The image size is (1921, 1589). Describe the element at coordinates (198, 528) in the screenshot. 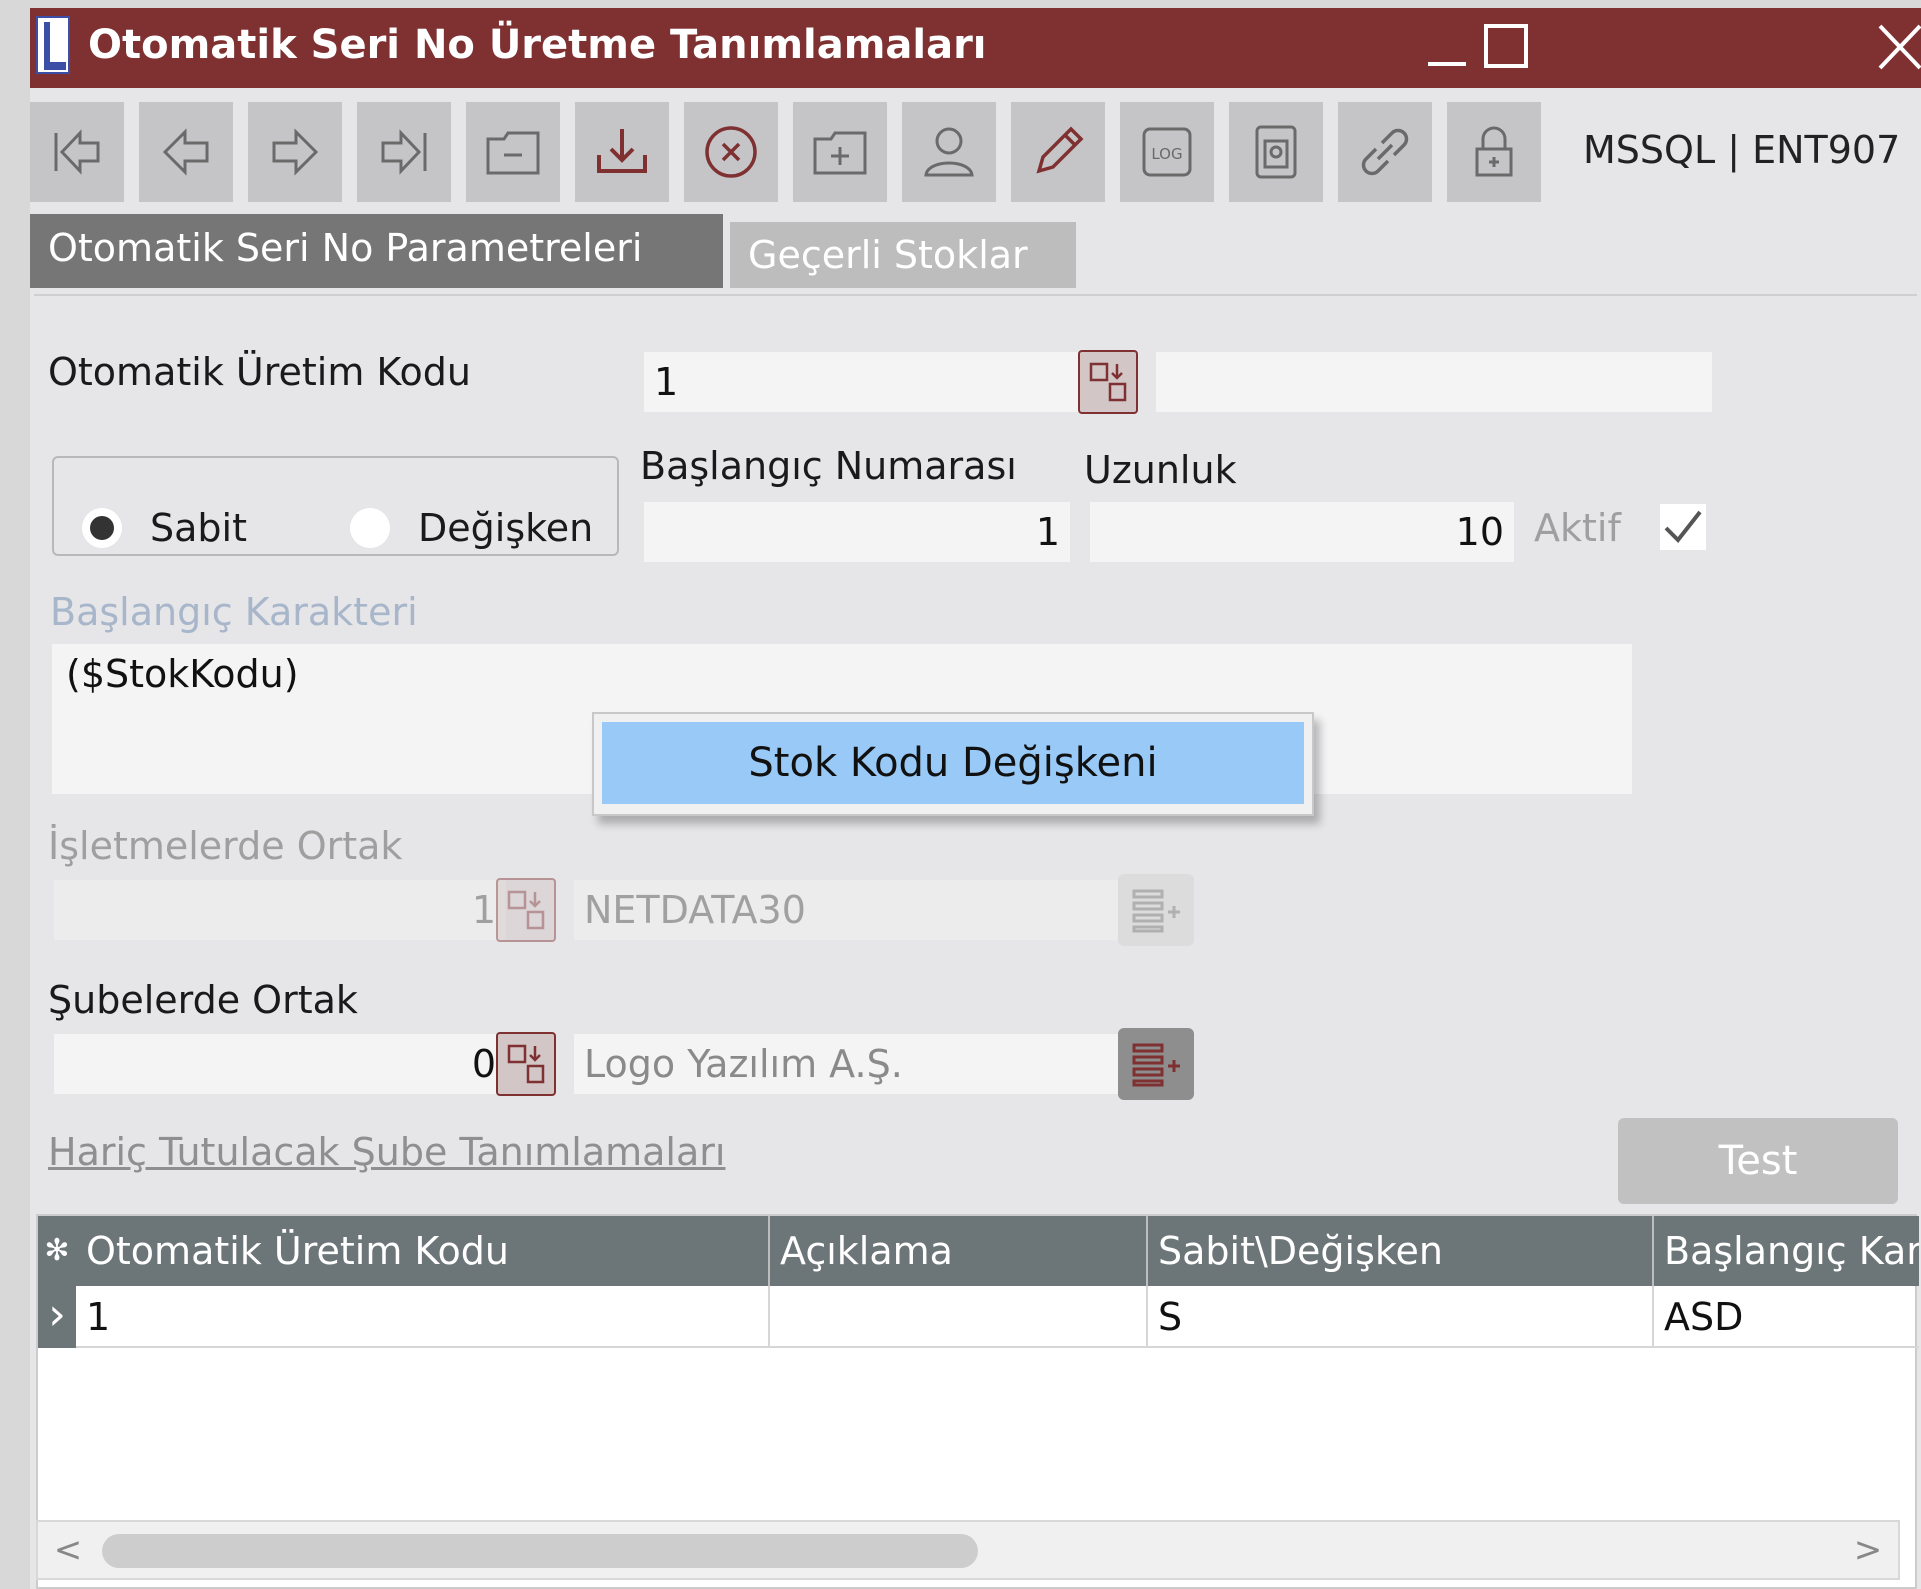

I see `radio-sabit-label: Sabit` at that location.